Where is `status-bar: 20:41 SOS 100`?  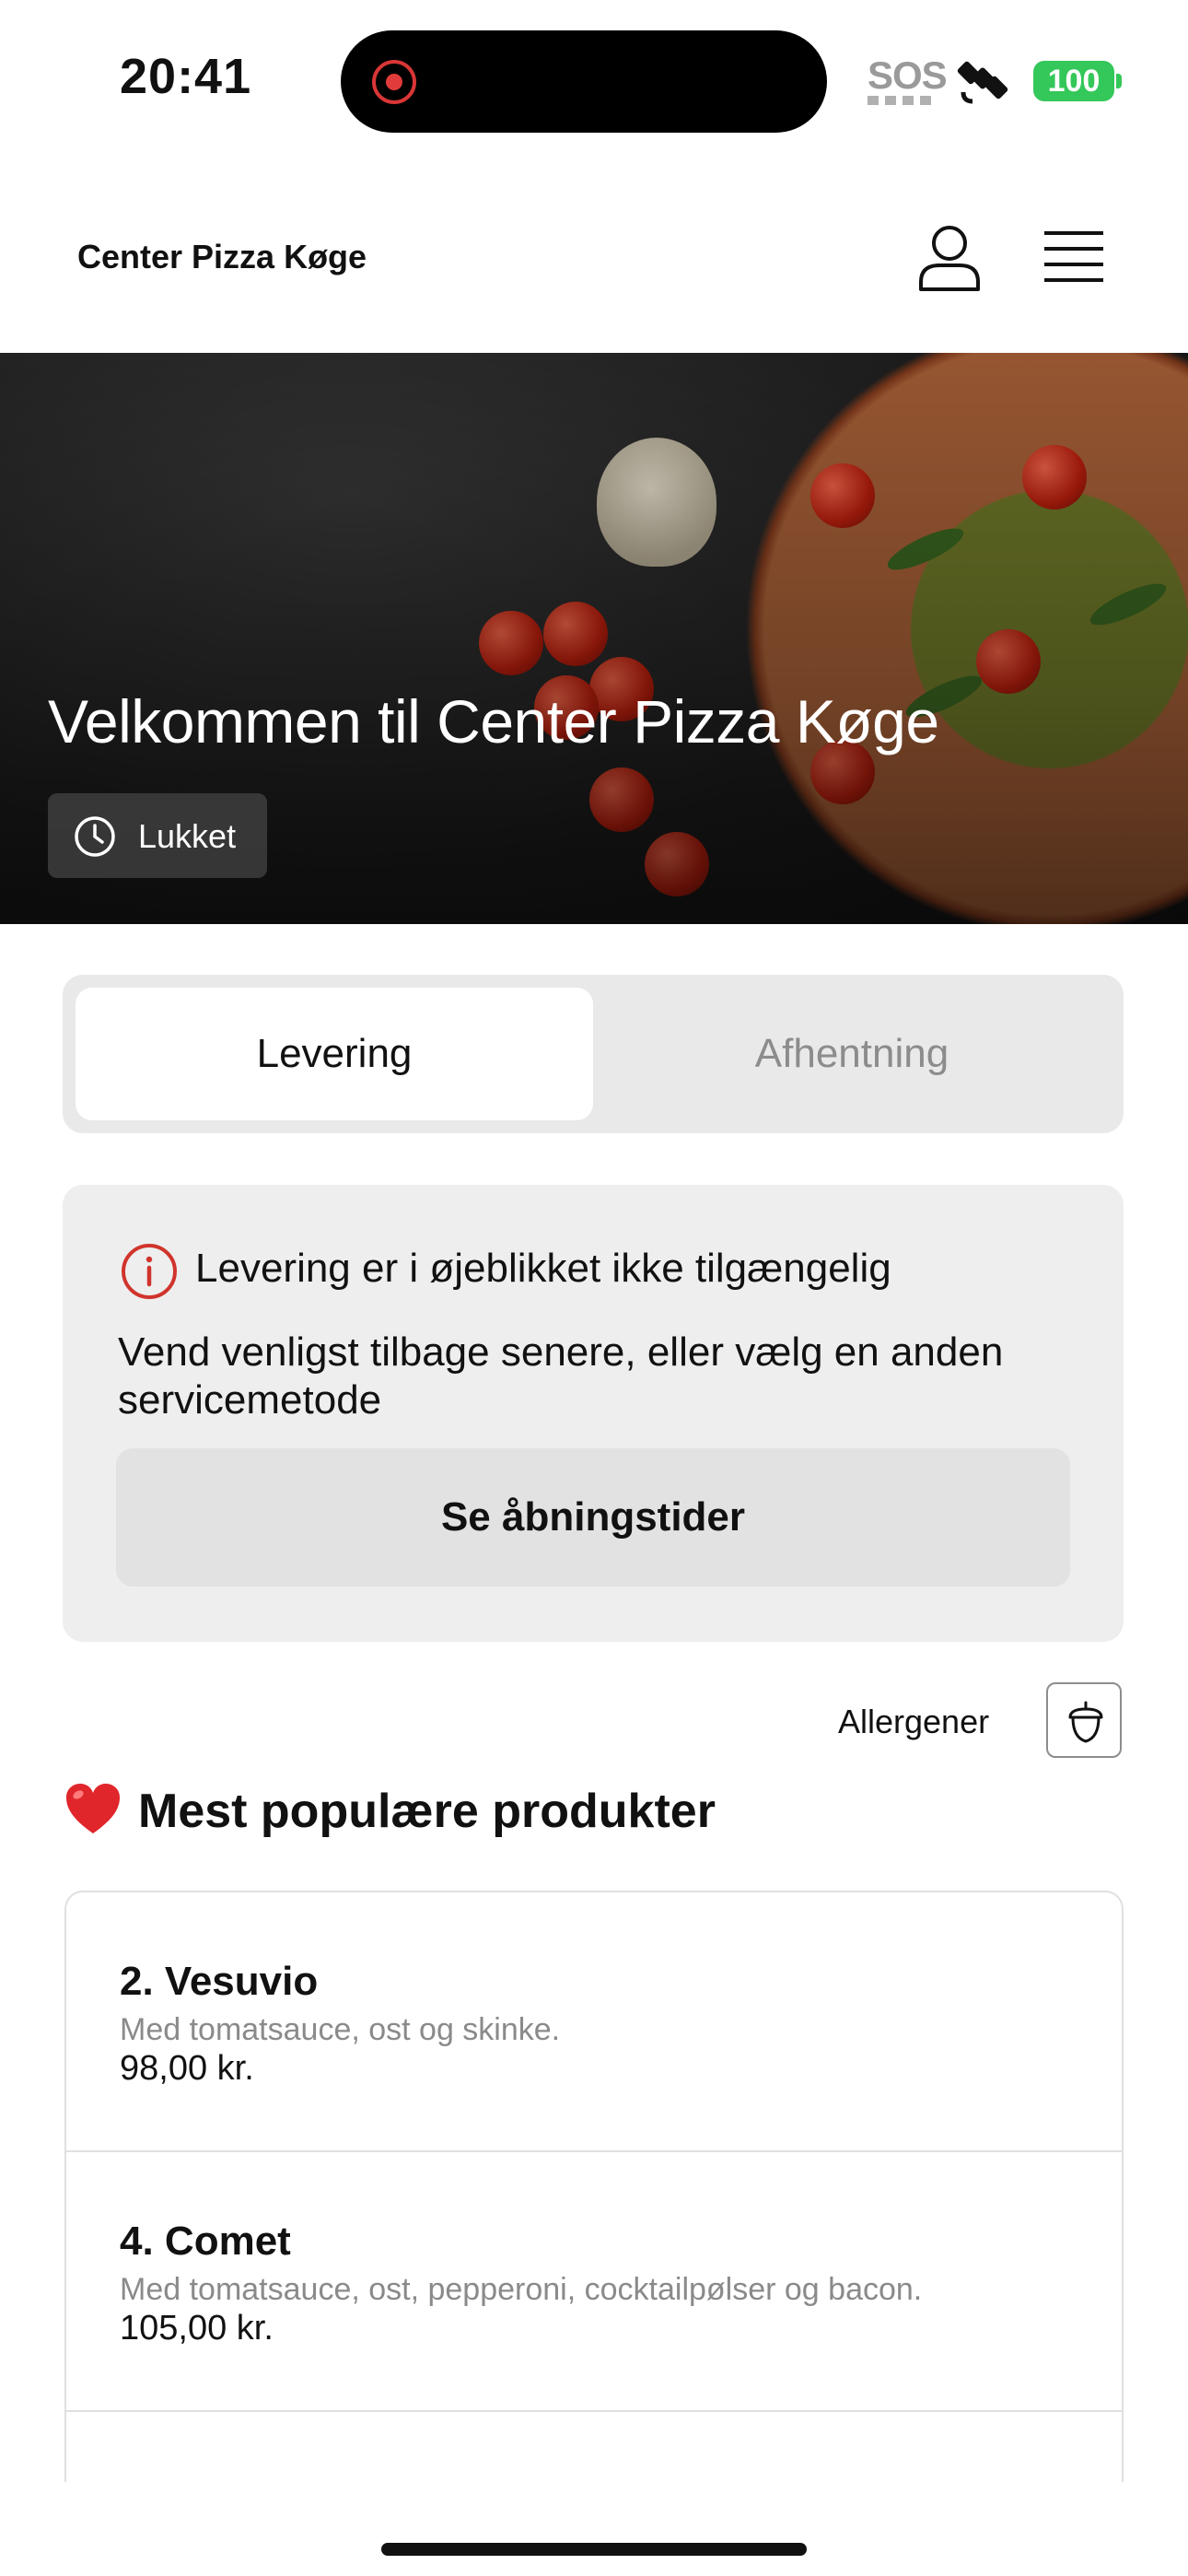
status-bar: 20:41 SOS 100 is located at coordinates (594, 78).